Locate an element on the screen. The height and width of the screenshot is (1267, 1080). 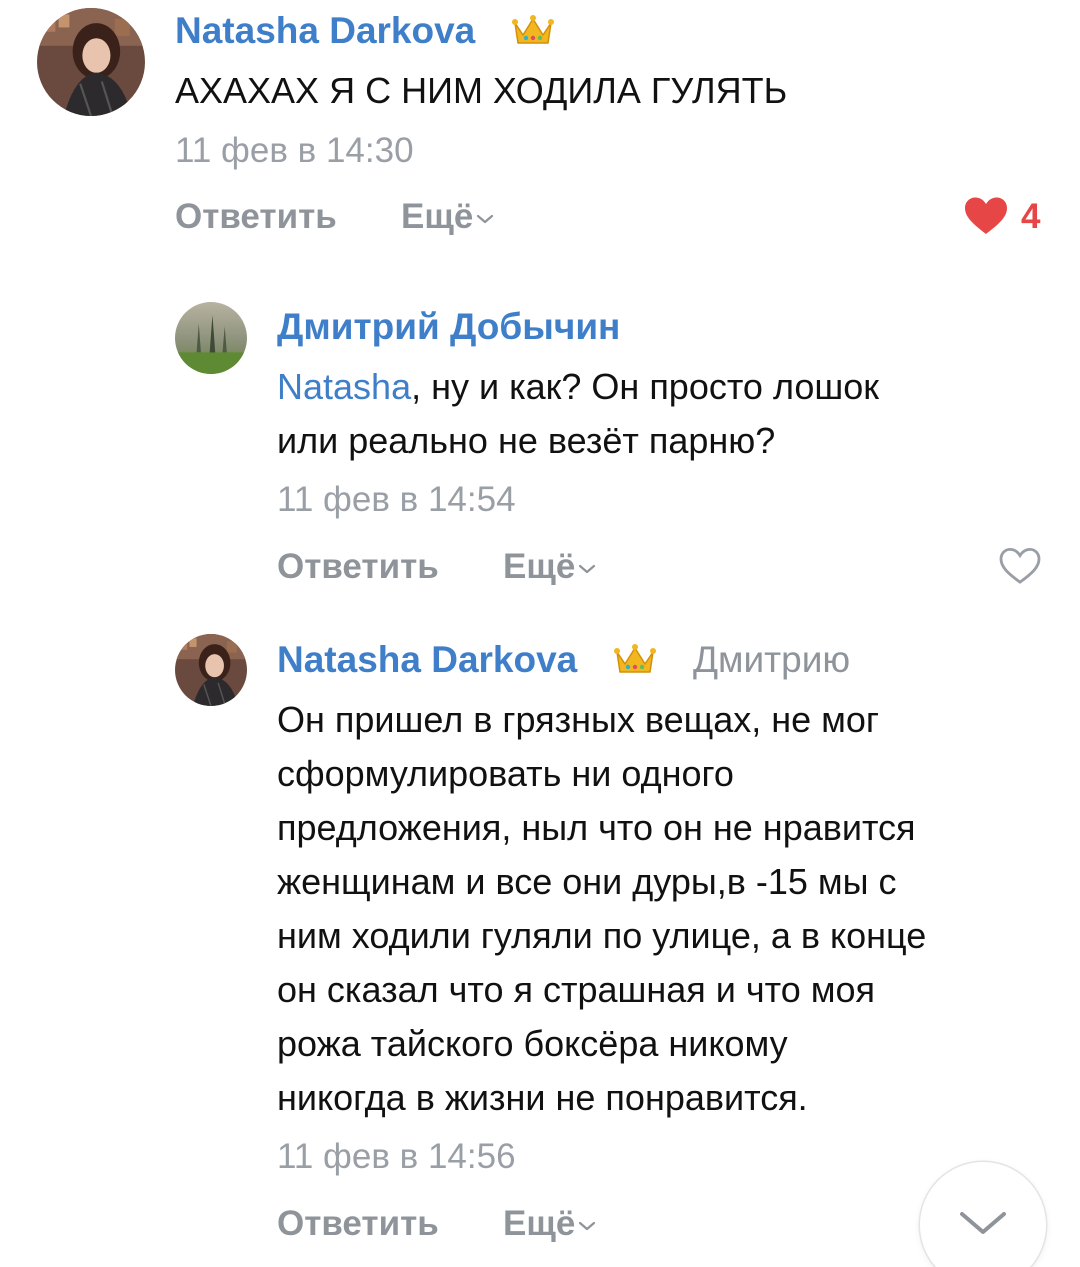
comment-text-line: Natasha, ну и как? Он просто лошок is located at coordinates (578, 387).